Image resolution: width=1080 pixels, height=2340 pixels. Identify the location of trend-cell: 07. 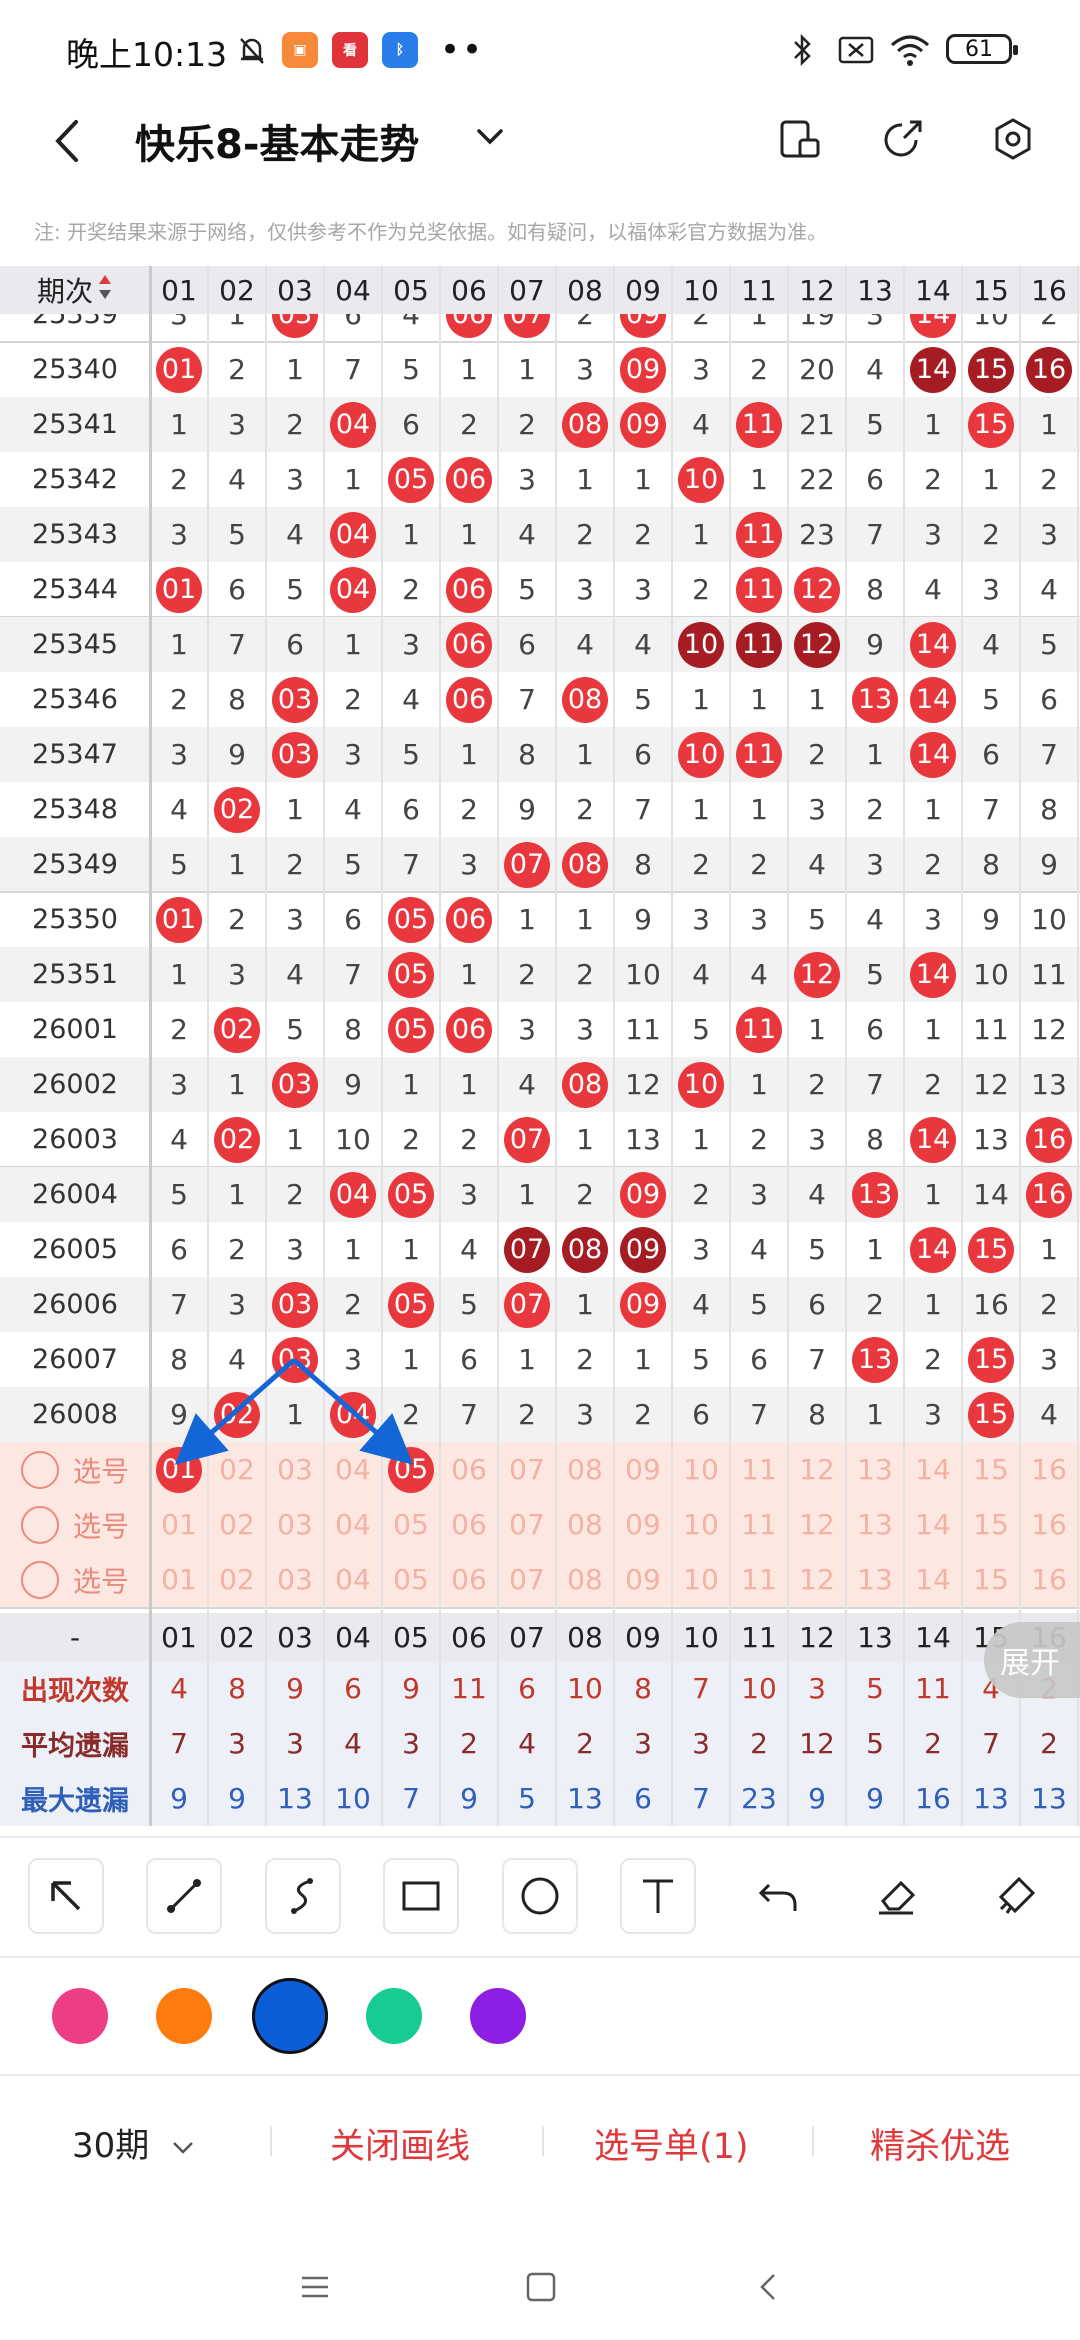
(527, 1304).